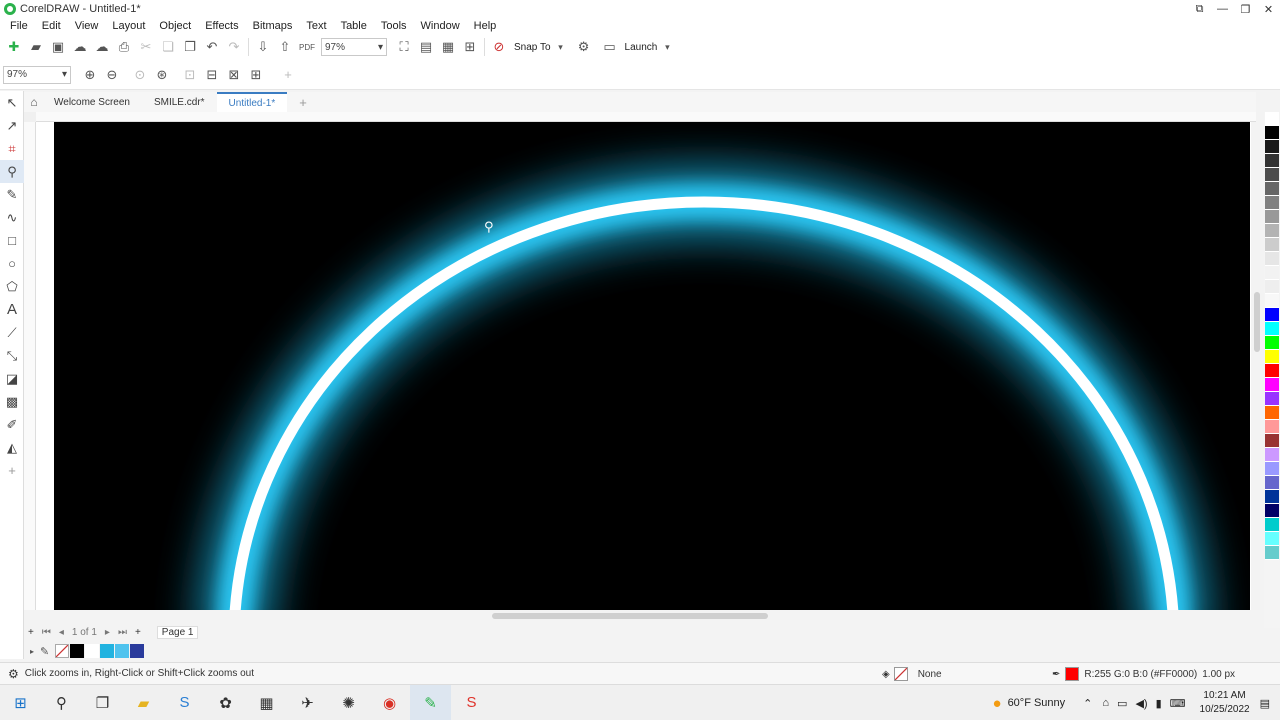 The width and height of the screenshot is (1280, 720). I want to click on zoom-to-page-icon: ⊡, so click(190, 75).